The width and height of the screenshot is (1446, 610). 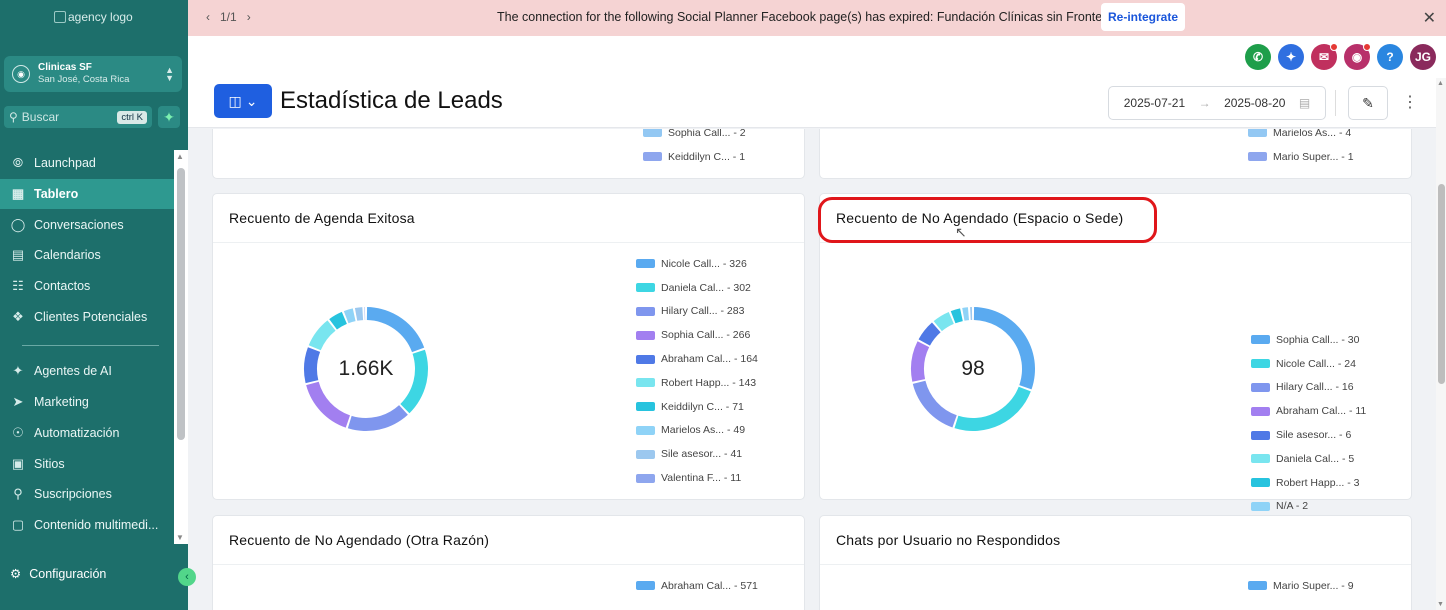 What do you see at coordinates (1441, 284) in the screenshot?
I see `page-scroll-thumb` at bounding box center [1441, 284].